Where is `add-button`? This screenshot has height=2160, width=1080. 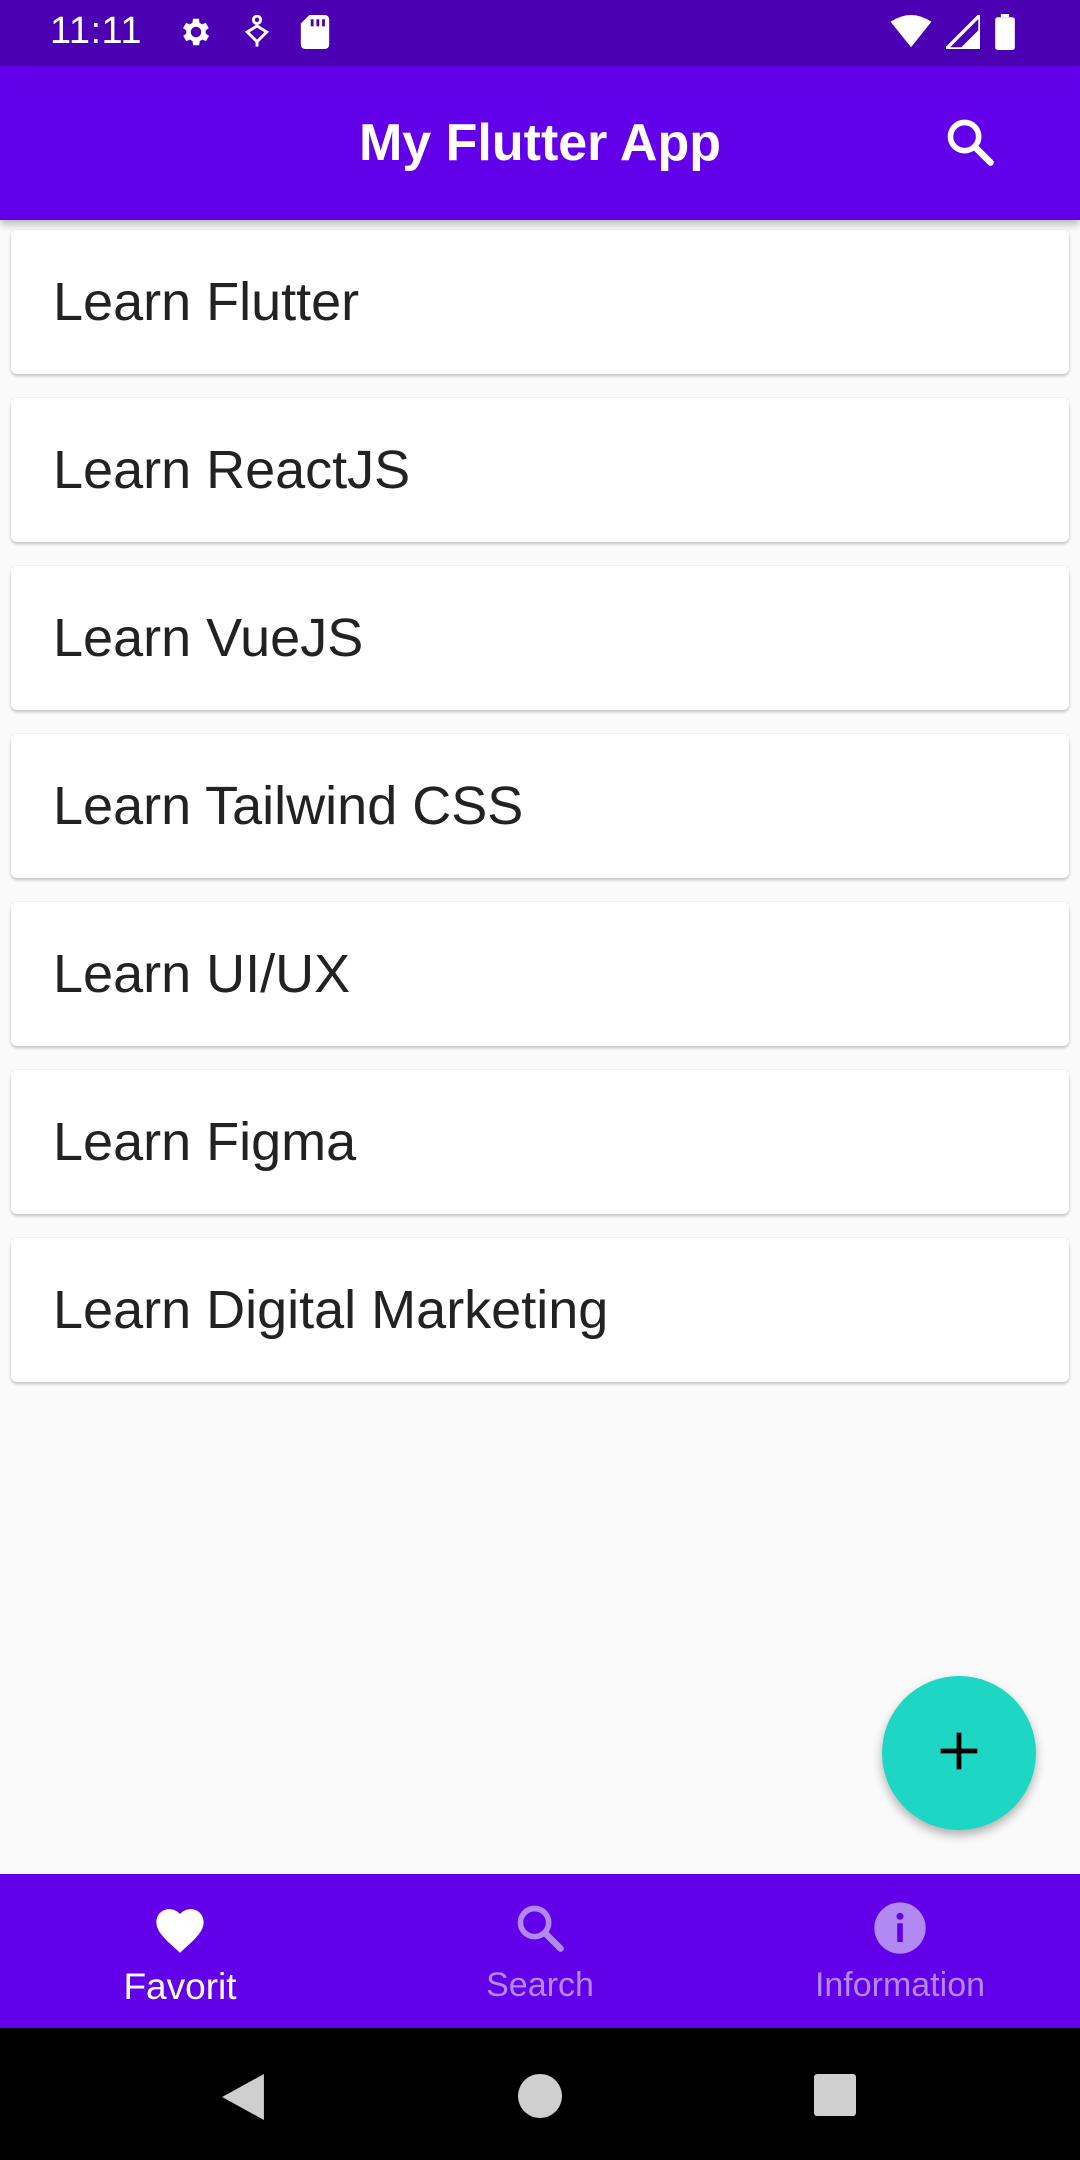
add-button is located at coordinates (959, 1753).